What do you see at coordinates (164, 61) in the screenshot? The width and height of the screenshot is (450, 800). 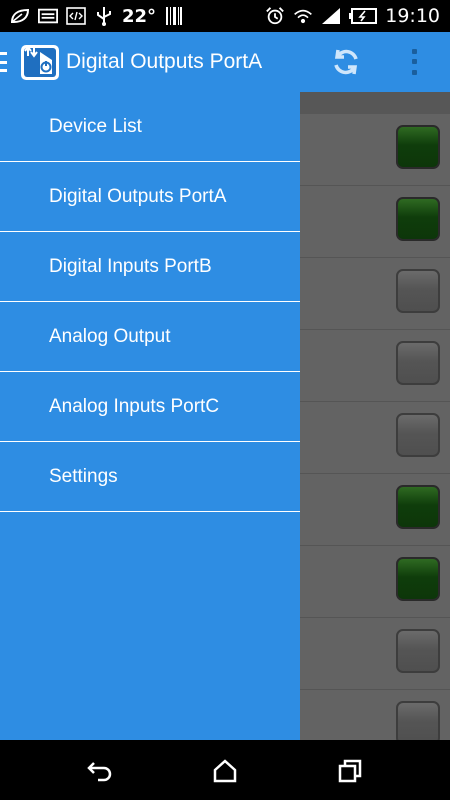 I see `page-title: Digital Outputs PortA` at bounding box center [164, 61].